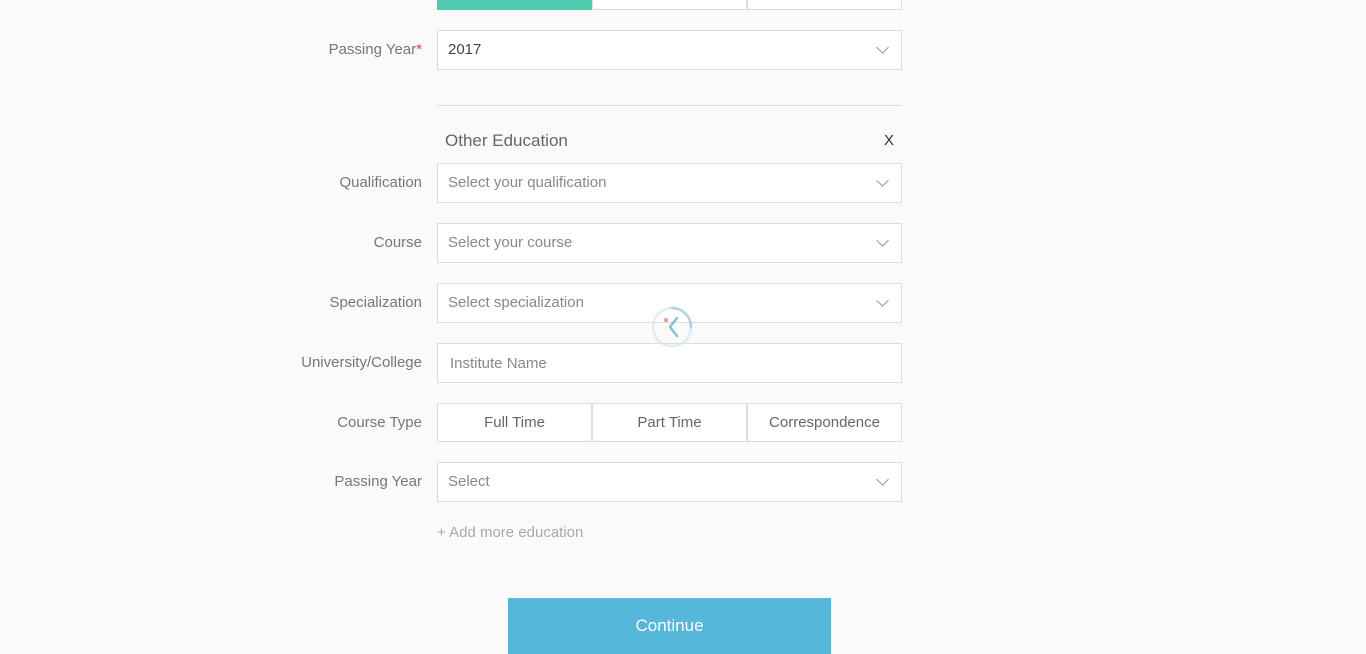 This screenshot has height=654, width=1366. What do you see at coordinates (419, 49) in the screenshot?
I see `required-marker: *` at bounding box center [419, 49].